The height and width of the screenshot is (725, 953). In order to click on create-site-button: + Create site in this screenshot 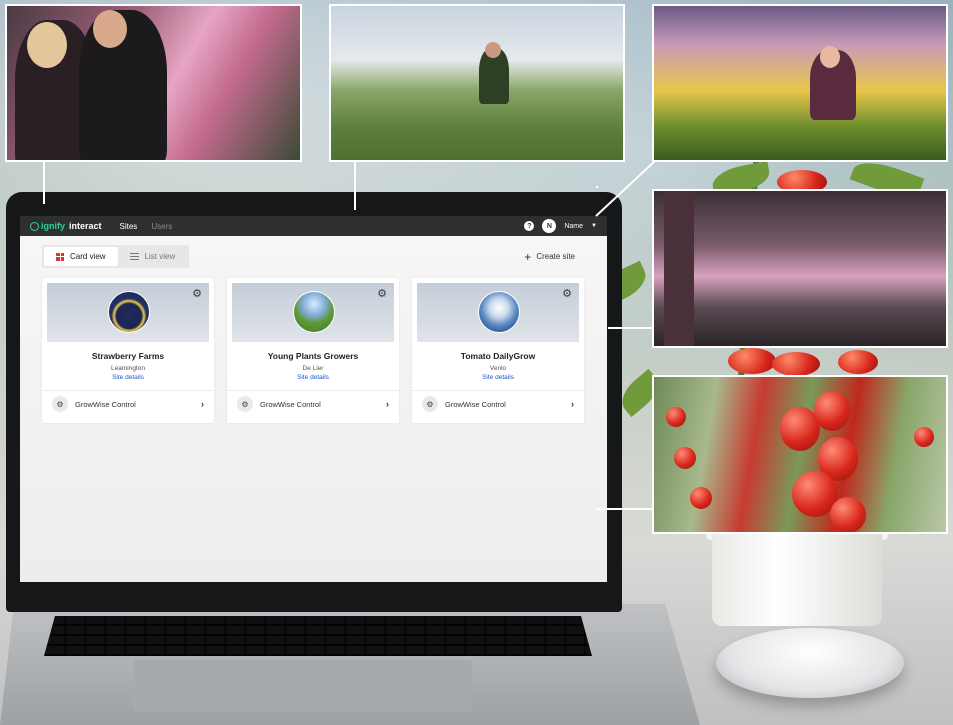, I will do `click(549, 257)`.